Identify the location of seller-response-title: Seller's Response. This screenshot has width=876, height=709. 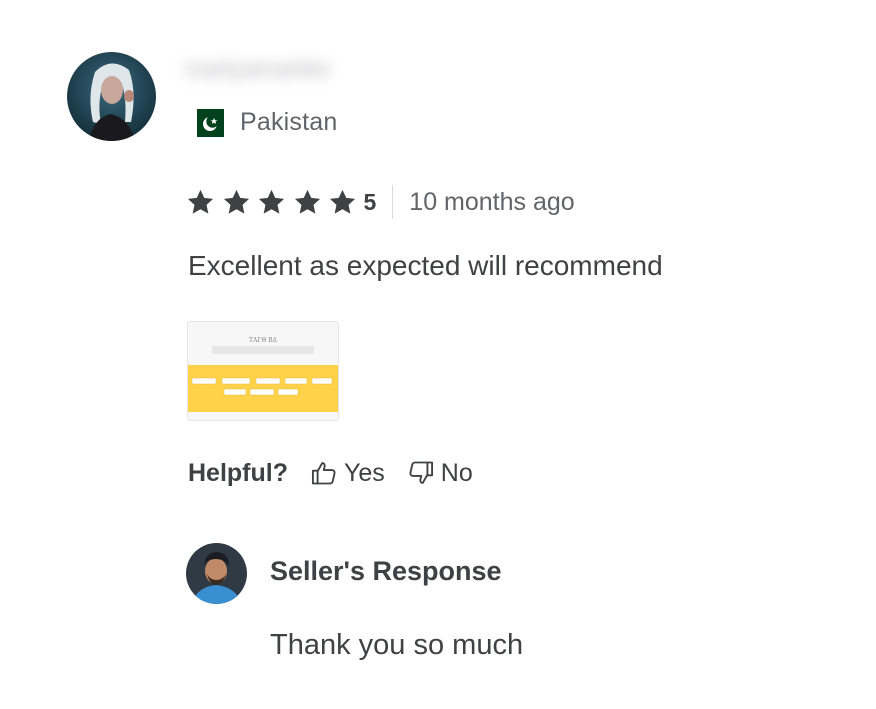
(386, 571).